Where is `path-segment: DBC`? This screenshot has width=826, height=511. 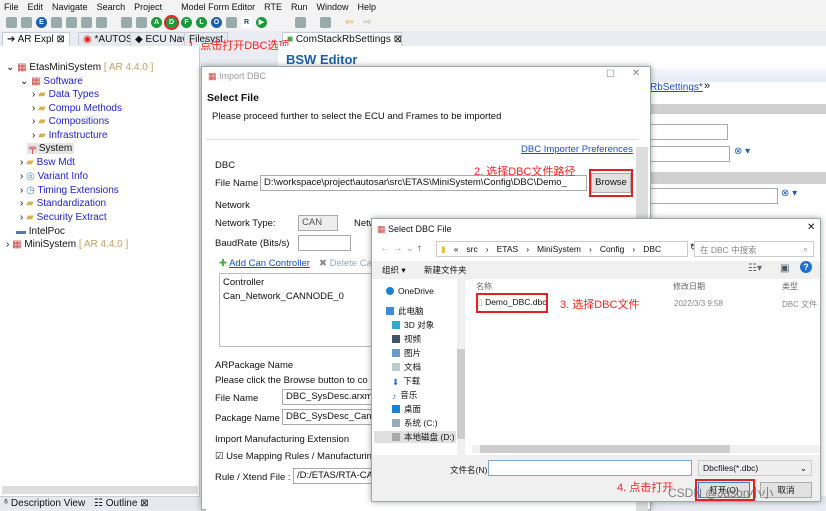 path-segment: DBC is located at coordinates (652, 249).